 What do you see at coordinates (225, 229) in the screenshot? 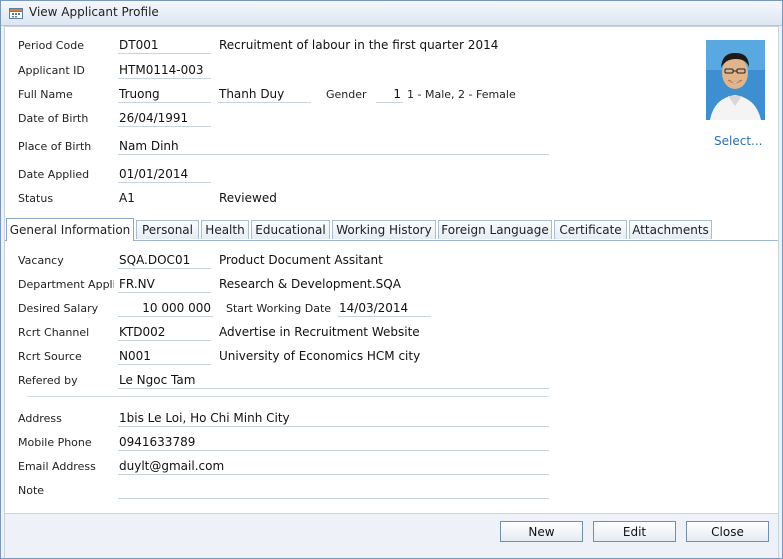
I see `tab-health: Health` at bounding box center [225, 229].